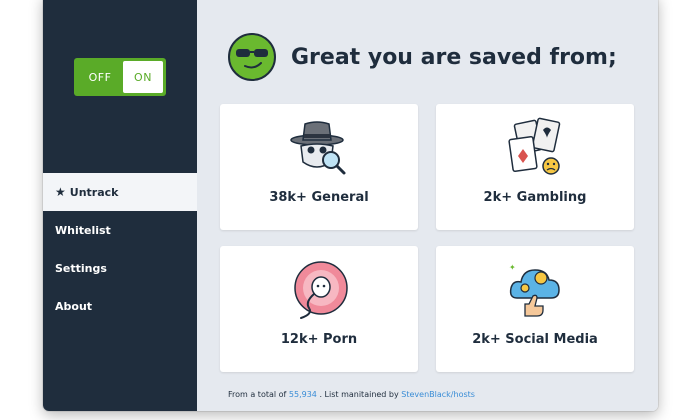 The image size is (700, 420). Describe the element at coordinates (321, 290) in the screenshot. I see `sperm-egg-icon` at that location.